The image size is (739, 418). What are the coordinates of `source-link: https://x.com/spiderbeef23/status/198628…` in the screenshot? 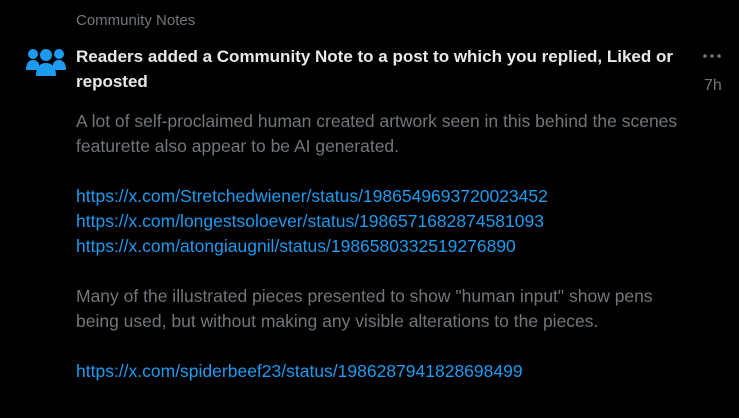 It's located at (381, 371).